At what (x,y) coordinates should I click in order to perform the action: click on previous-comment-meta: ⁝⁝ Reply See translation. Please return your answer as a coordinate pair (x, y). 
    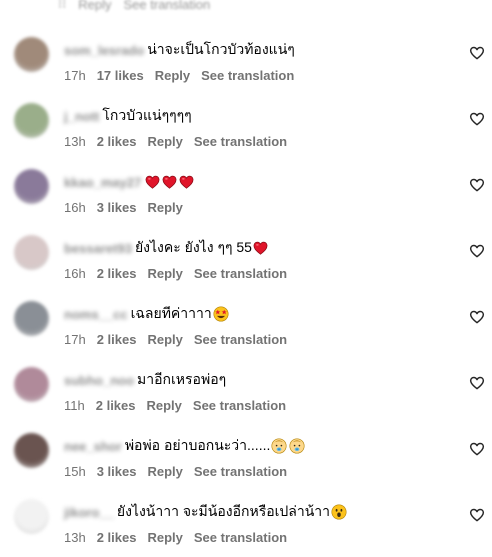
    Looking at the image, I should click on (134, 7).